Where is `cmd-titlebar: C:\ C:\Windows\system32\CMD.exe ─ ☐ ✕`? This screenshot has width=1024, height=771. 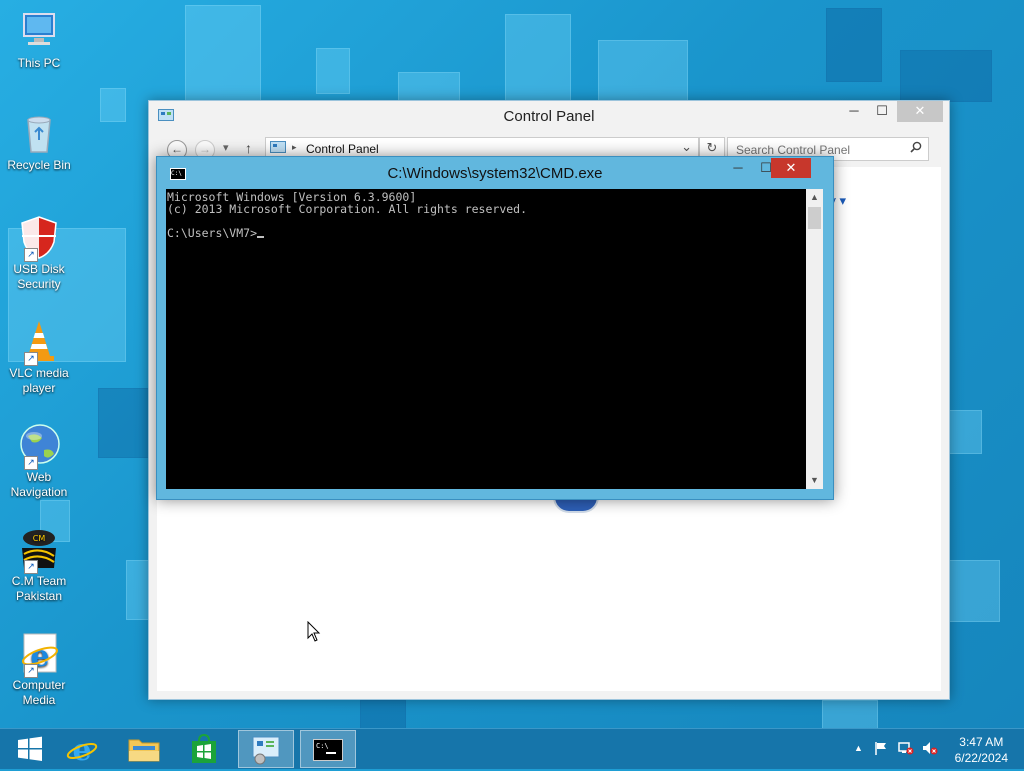
cmd-titlebar: C:\ C:\Windows\system32\CMD.exe ─ ☐ ✕ is located at coordinates (495, 172).